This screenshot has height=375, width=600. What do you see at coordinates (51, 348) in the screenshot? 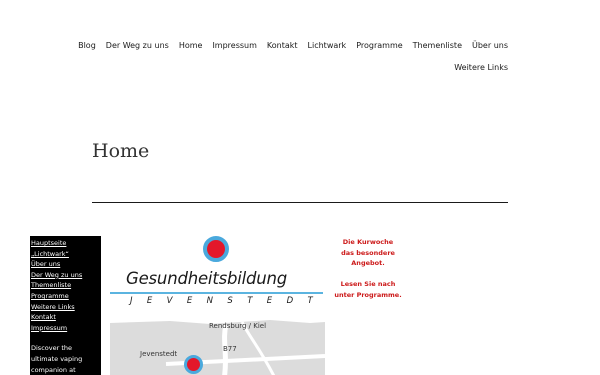
I see `promo-line: Discover the` at bounding box center [51, 348].